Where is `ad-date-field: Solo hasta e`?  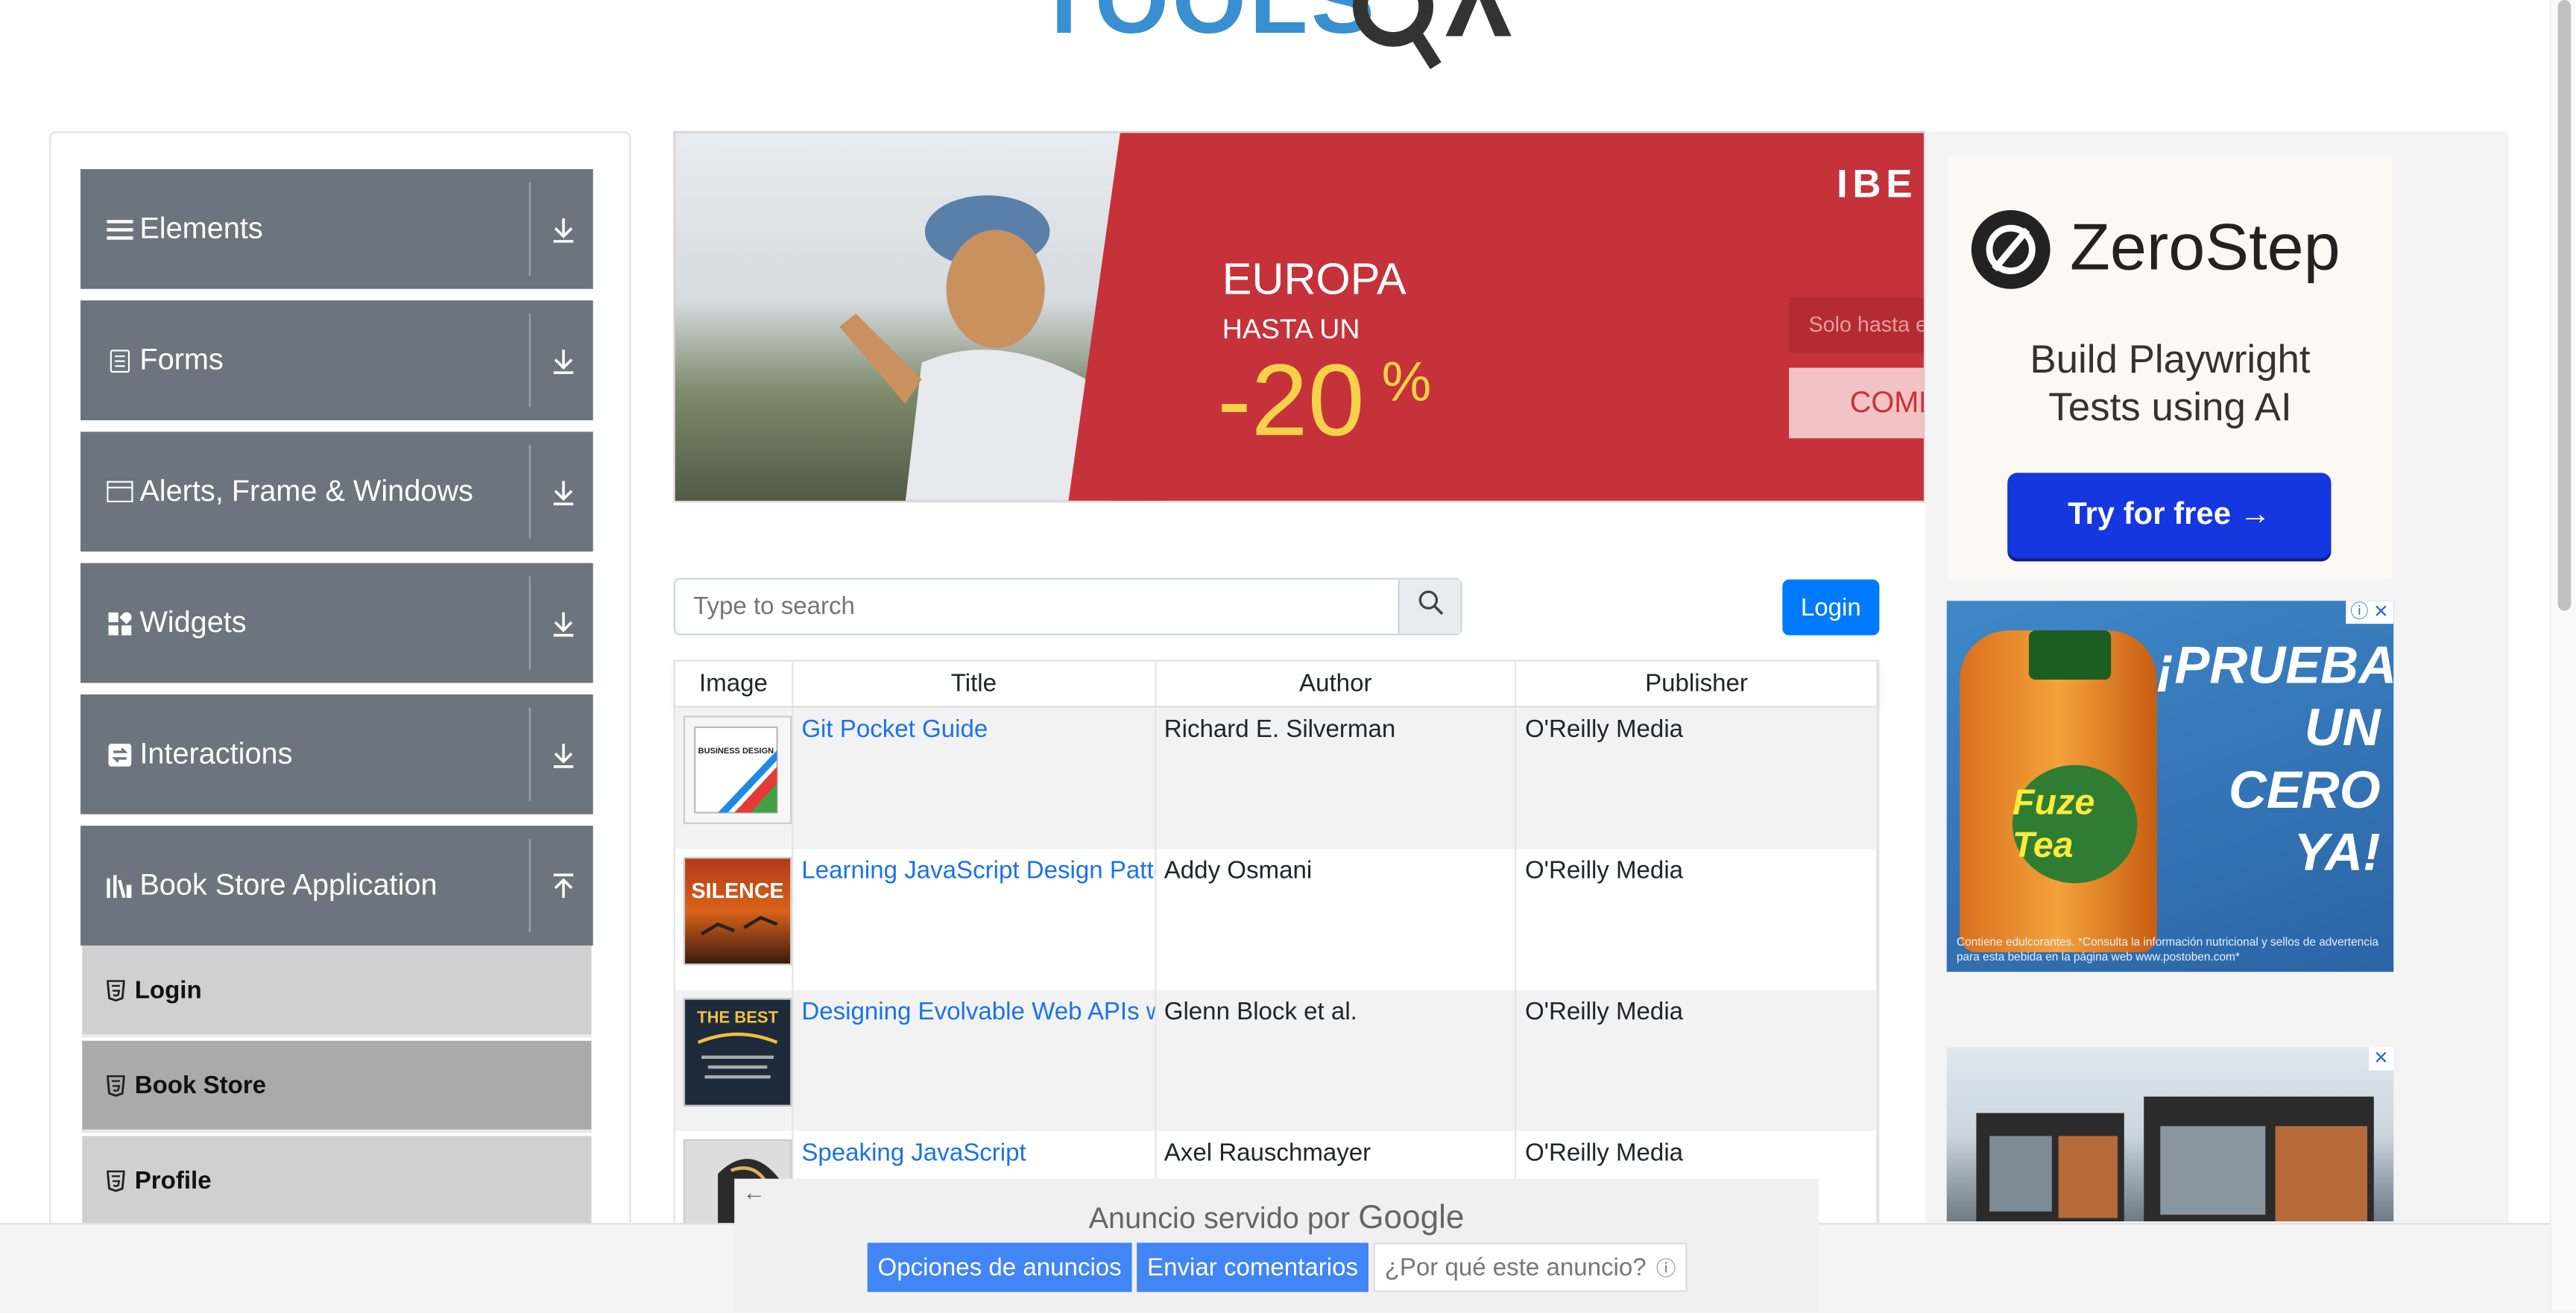 ad-date-field: Solo hasta e is located at coordinates (1857, 325).